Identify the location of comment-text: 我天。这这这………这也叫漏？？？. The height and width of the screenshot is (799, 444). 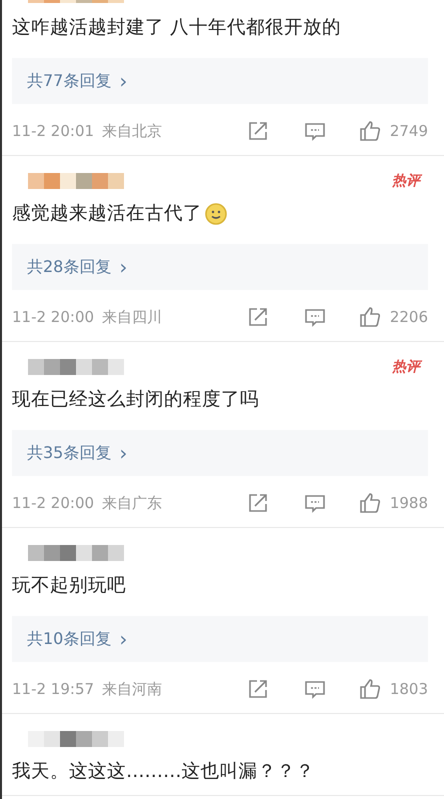
(163, 772).